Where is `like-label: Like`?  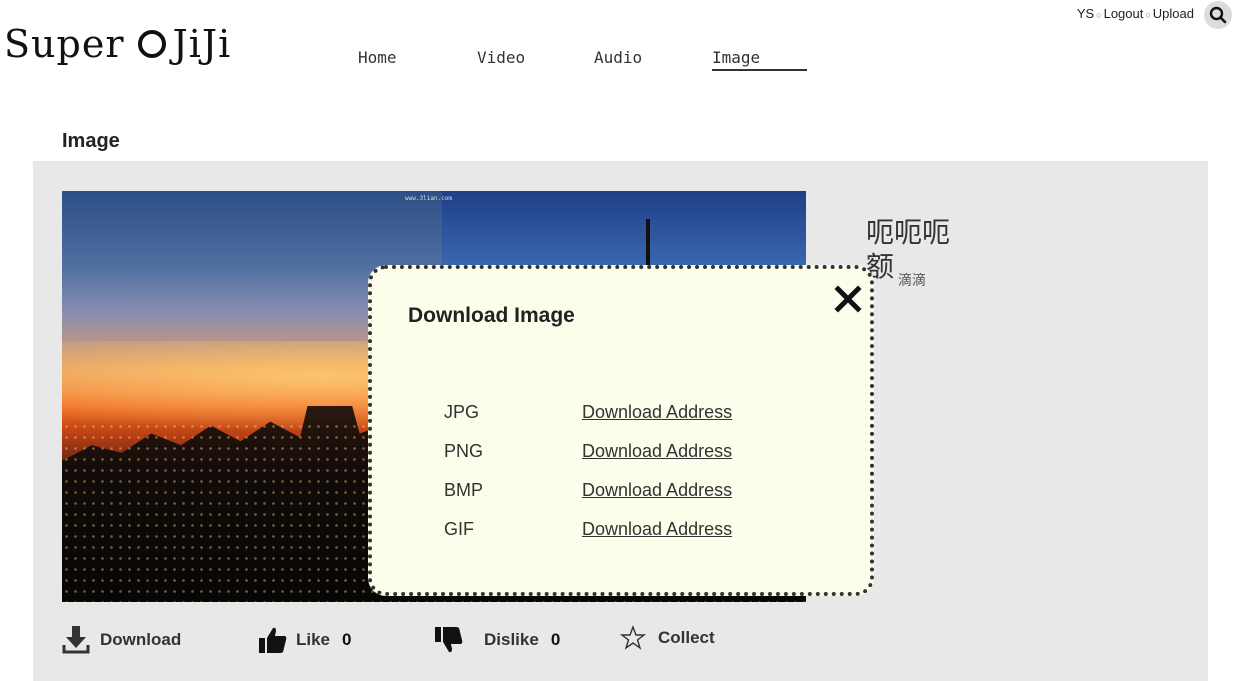
like-label: Like is located at coordinates (313, 639).